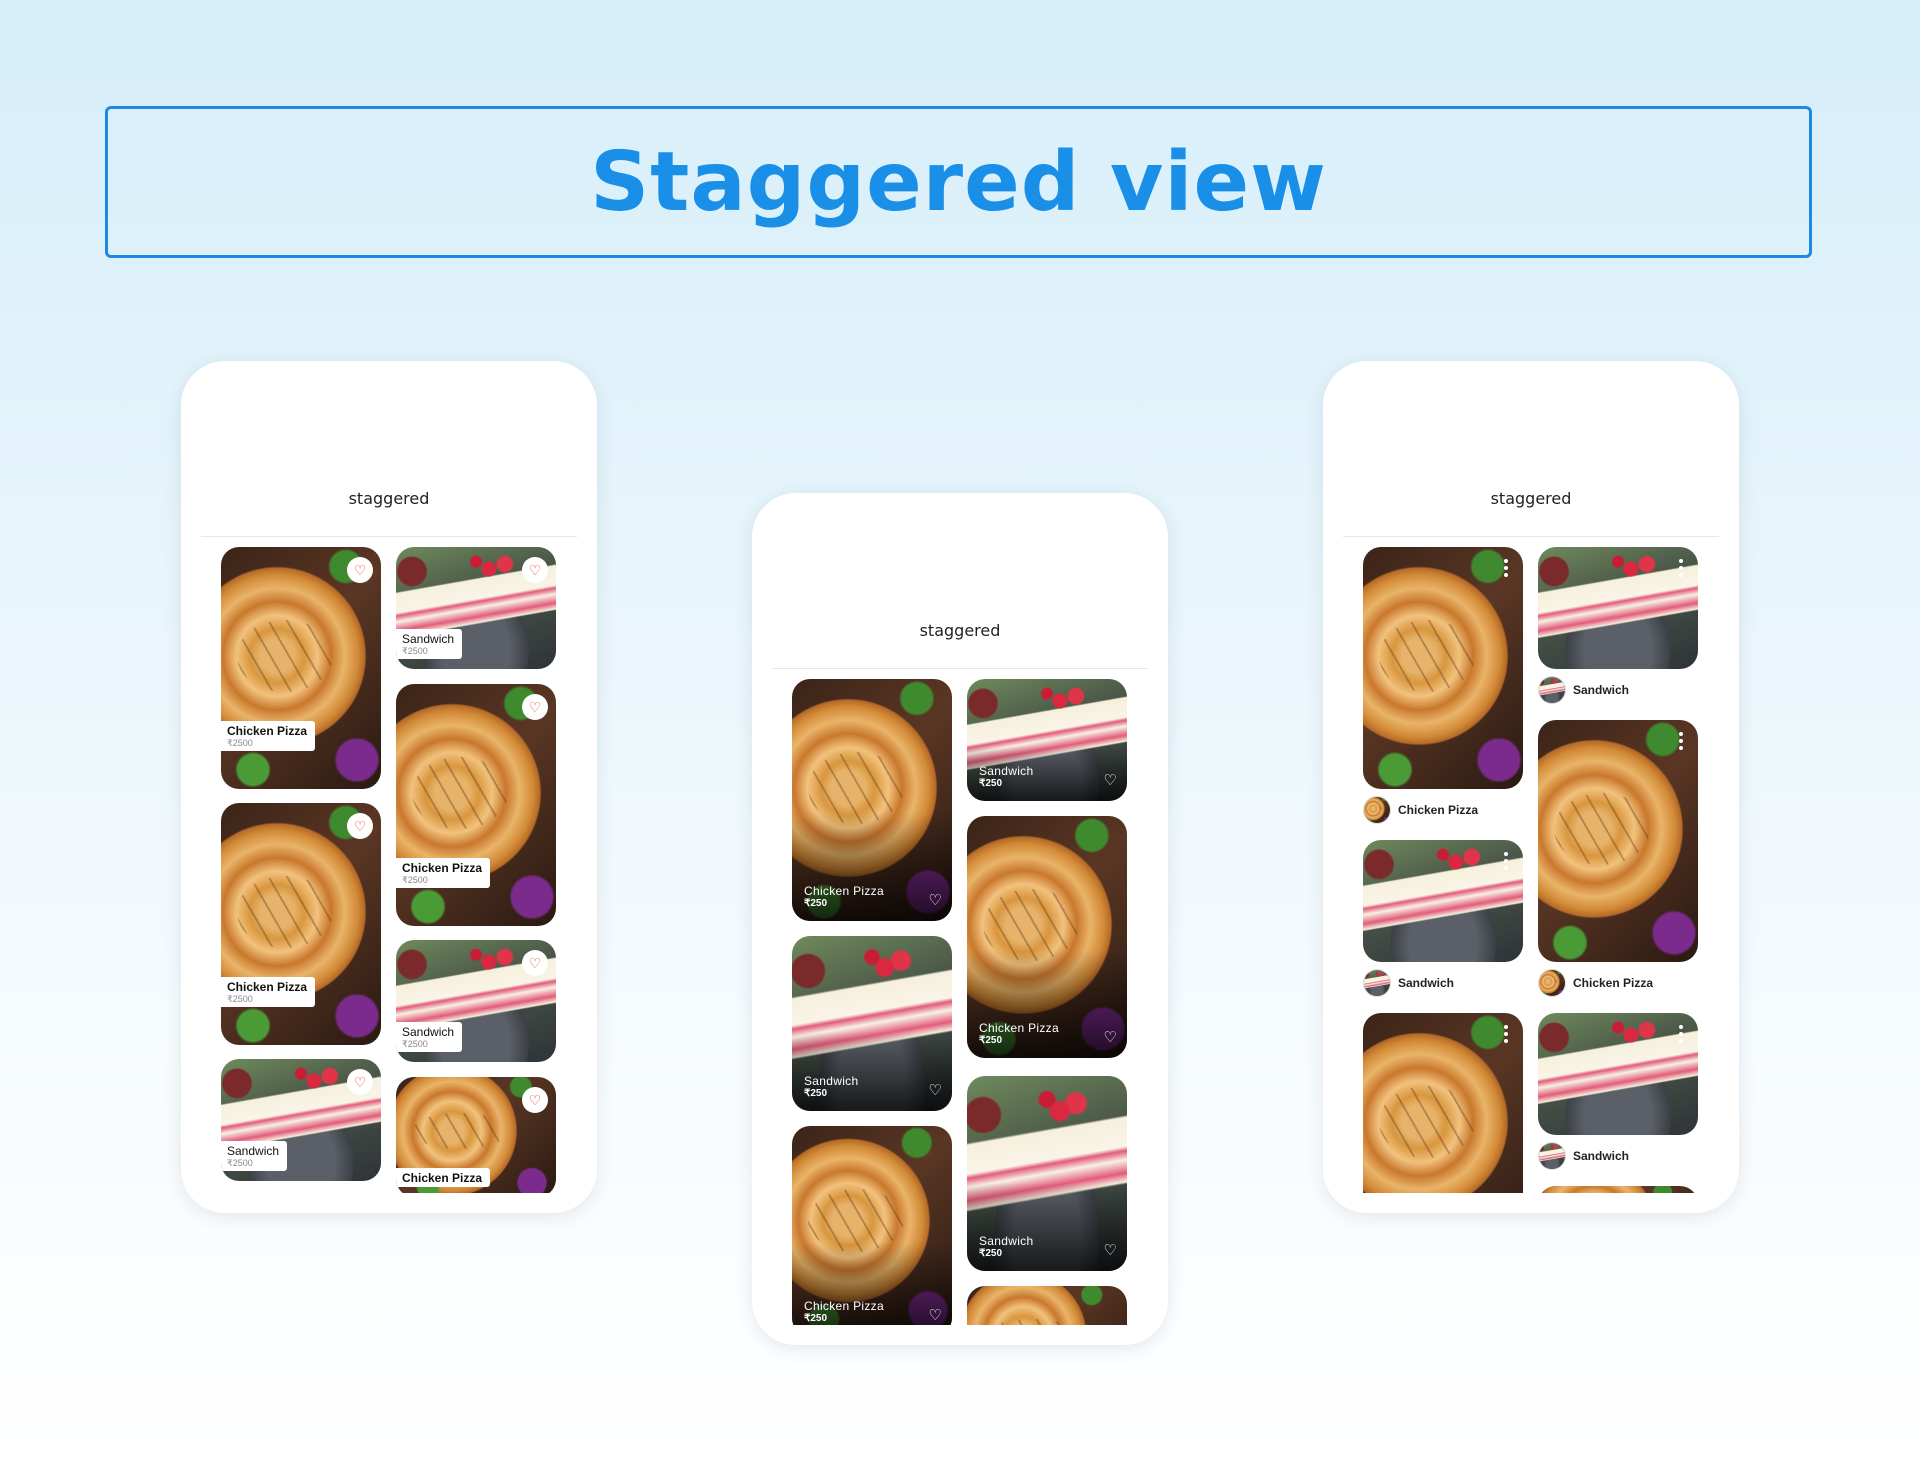  Describe the element at coordinates (960, 630) in the screenshot. I see `app-bar-title: staggered` at that location.